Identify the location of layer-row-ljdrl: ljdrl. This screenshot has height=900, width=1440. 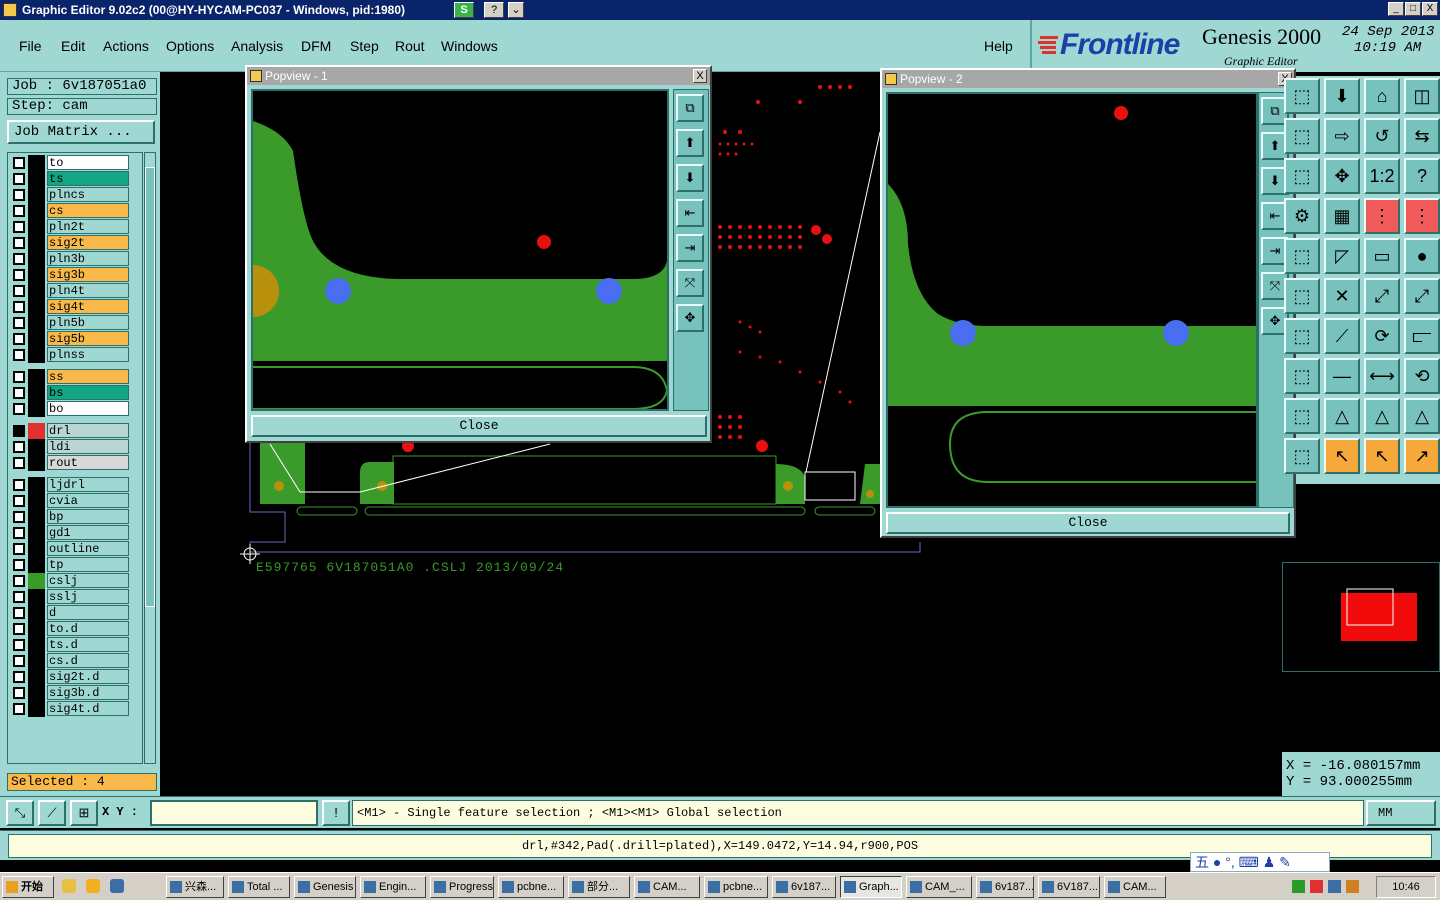
(71, 485).